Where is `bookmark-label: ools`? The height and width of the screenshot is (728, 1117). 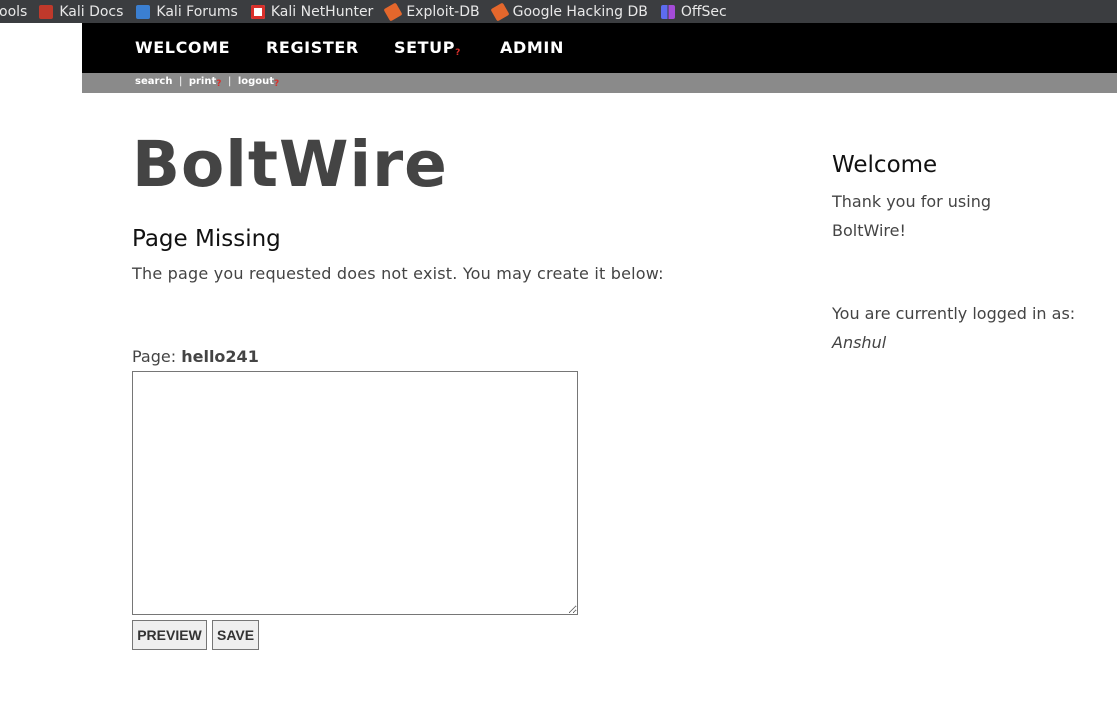 bookmark-label: ools is located at coordinates (14, 11).